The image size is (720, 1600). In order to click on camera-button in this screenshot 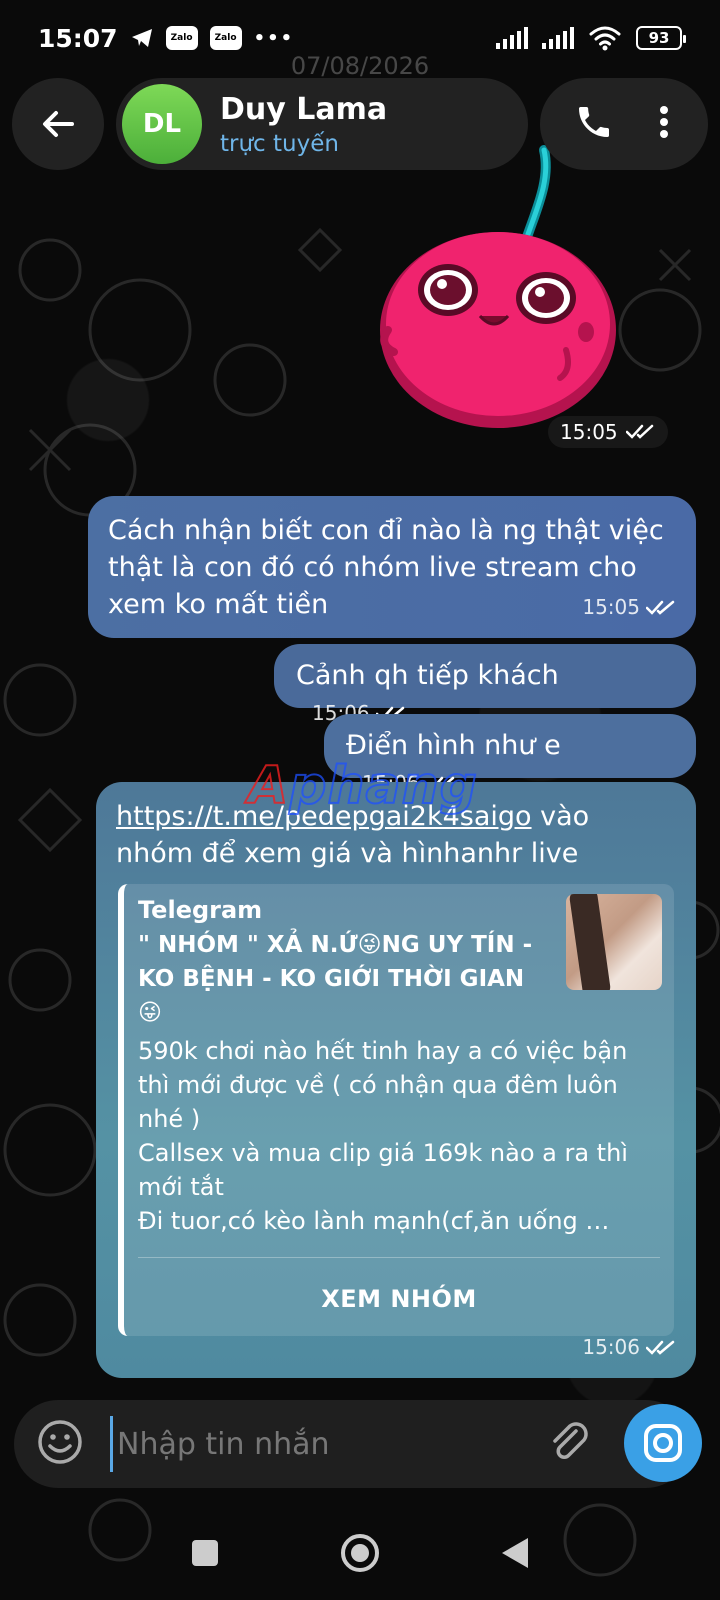, I will do `click(663, 1443)`.